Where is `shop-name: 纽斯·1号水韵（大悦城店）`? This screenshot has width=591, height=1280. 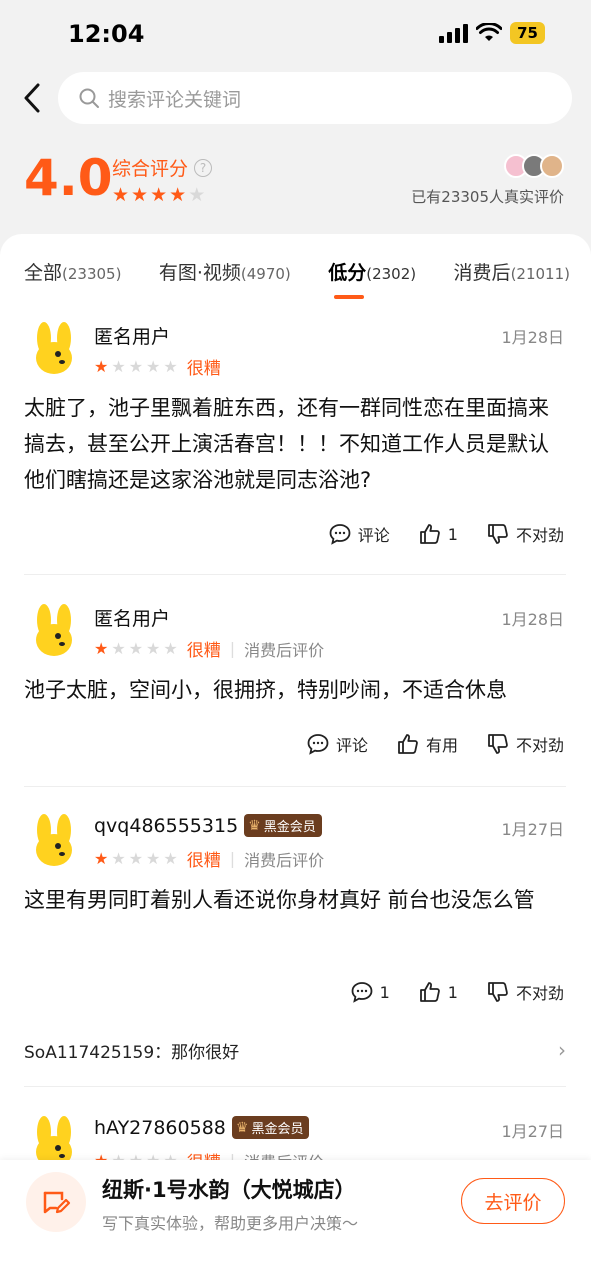 shop-name: 纽斯·1号水韵（大悦城店） is located at coordinates (229, 1190).